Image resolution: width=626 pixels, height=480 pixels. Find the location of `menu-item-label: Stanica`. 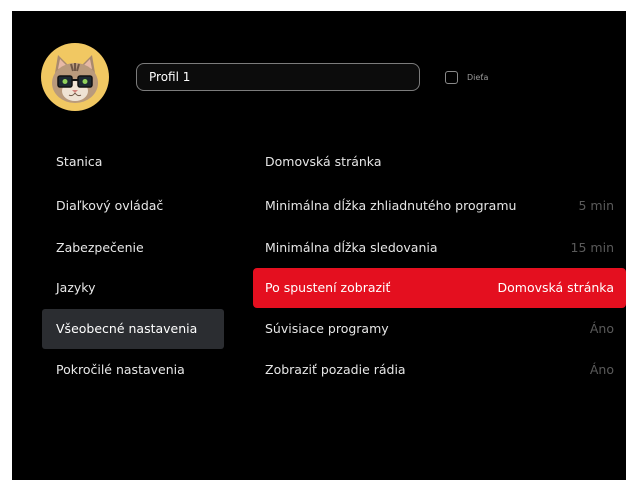

menu-item-label: Stanica is located at coordinates (79, 161).